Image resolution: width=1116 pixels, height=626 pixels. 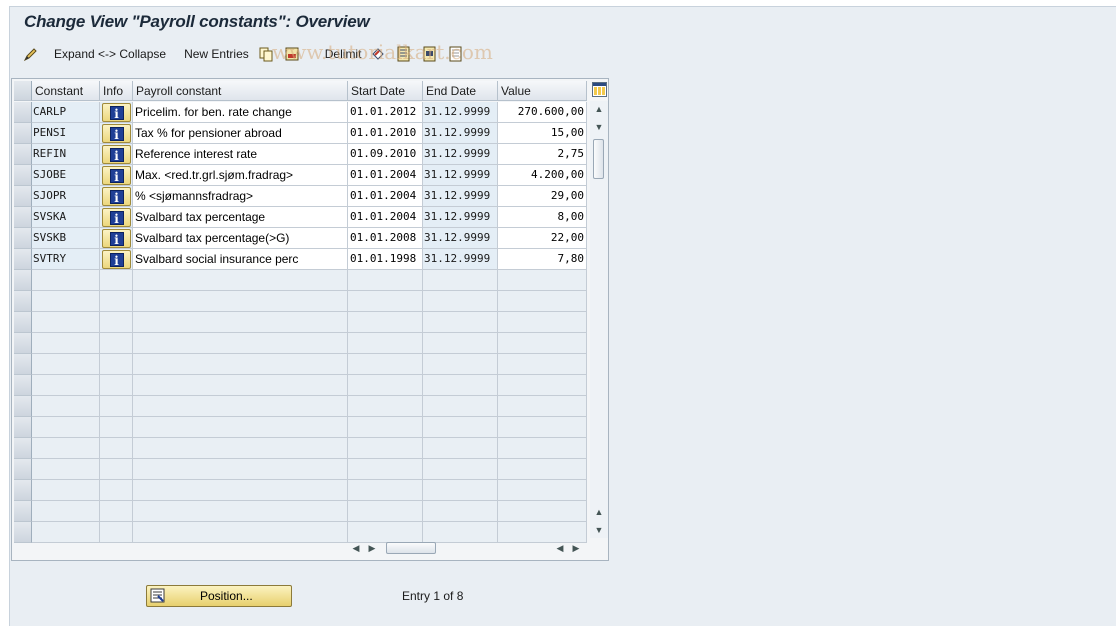 I want to click on undo-change-button, so click(x=378, y=54).